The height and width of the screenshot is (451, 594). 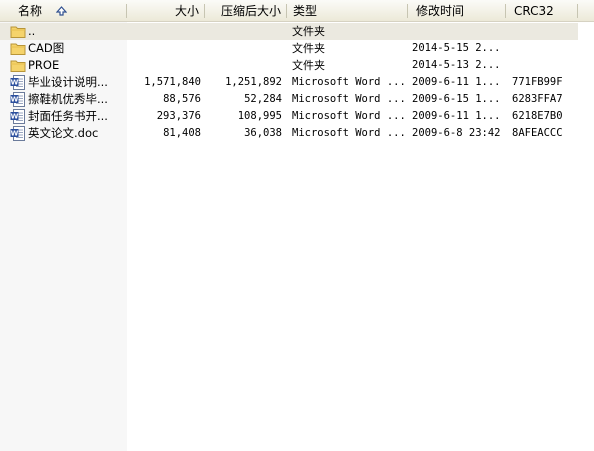 I want to click on column-header-bar: 名称 大小 压缩后大小 类型 修改时间 CRC32, so click(x=297, y=11).